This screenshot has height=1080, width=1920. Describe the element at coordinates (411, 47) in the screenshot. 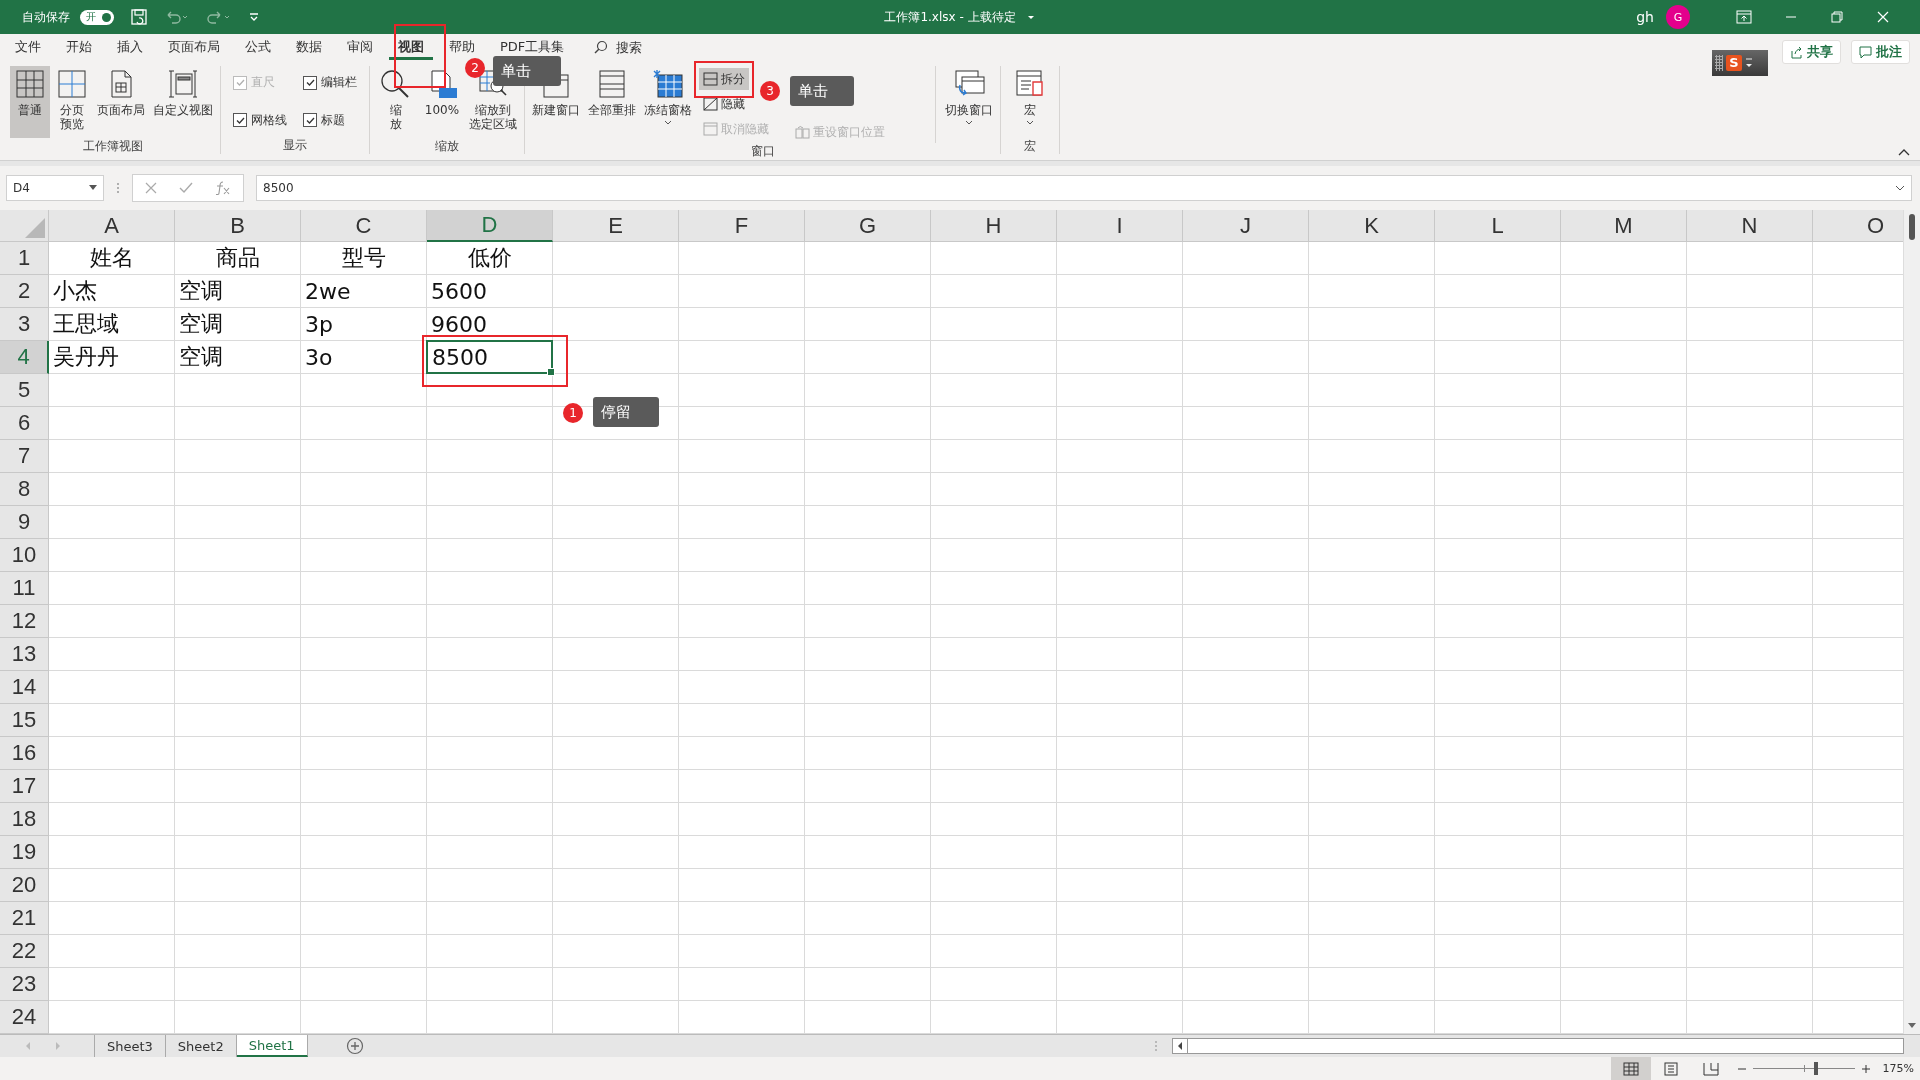

I see `menu-tab: 视图` at that location.